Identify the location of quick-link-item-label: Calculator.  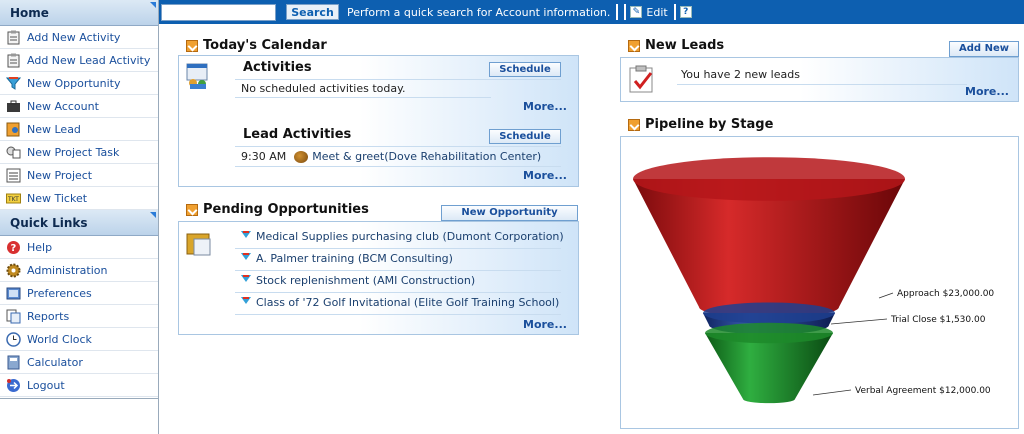
(55, 362).